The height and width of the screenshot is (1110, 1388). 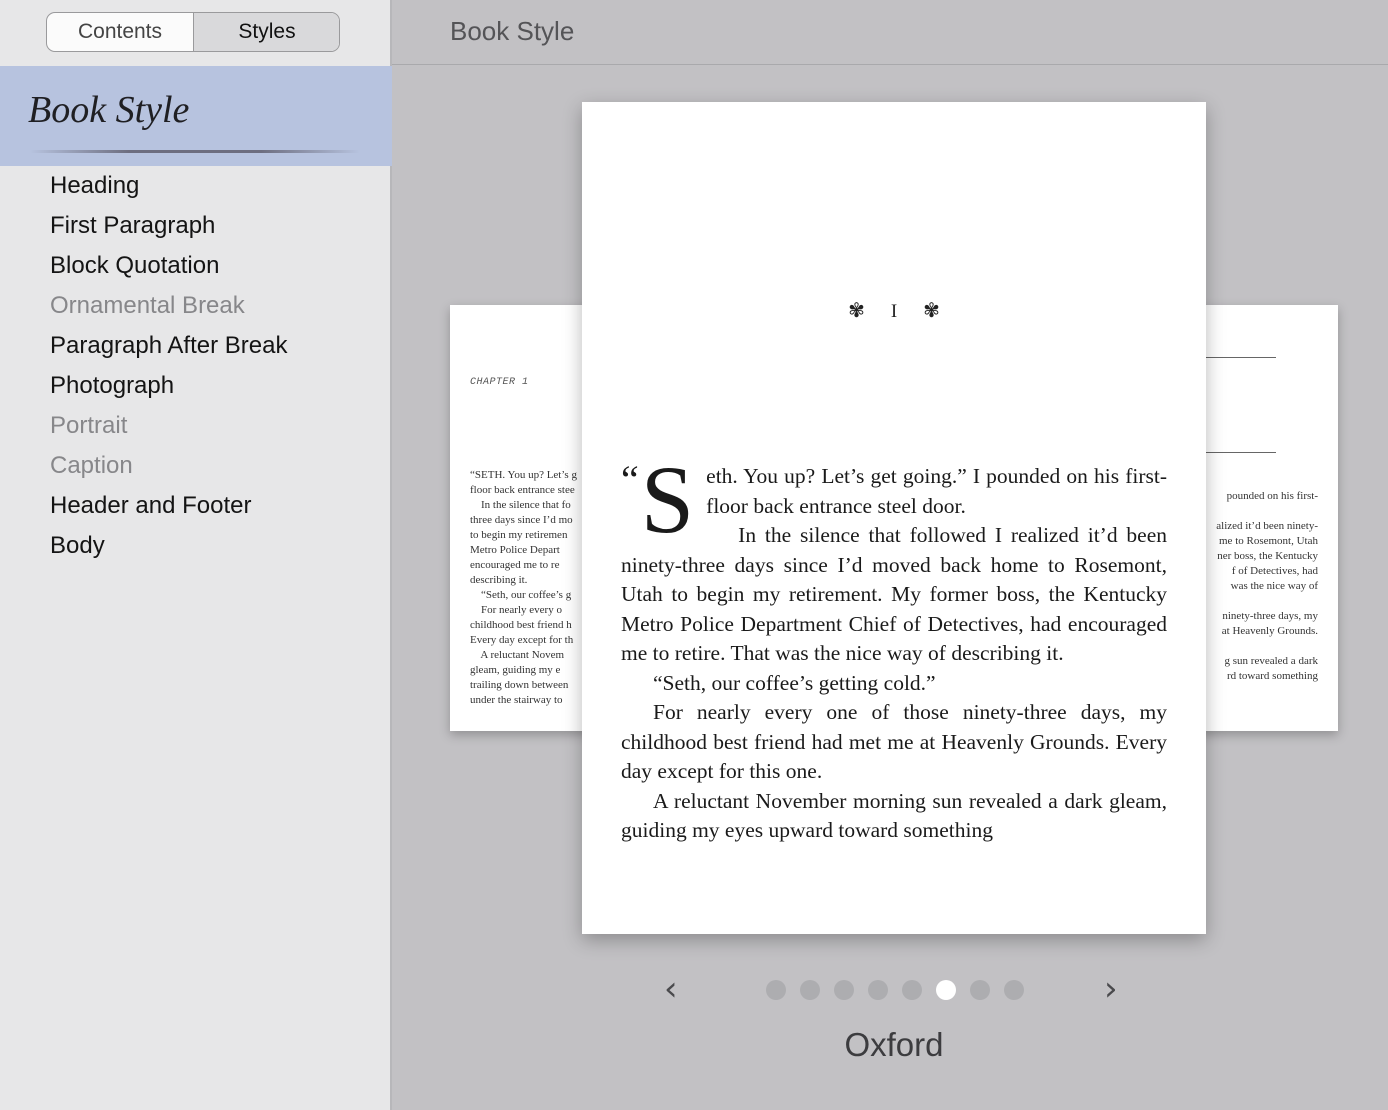 I want to click on style-item-heading: Heading, so click(x=196, y=186).